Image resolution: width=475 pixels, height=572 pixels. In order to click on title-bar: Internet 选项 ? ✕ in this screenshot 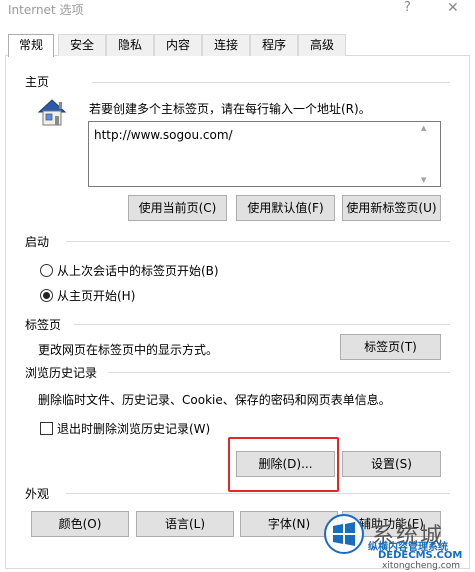, I will do `click(237, 14)`.